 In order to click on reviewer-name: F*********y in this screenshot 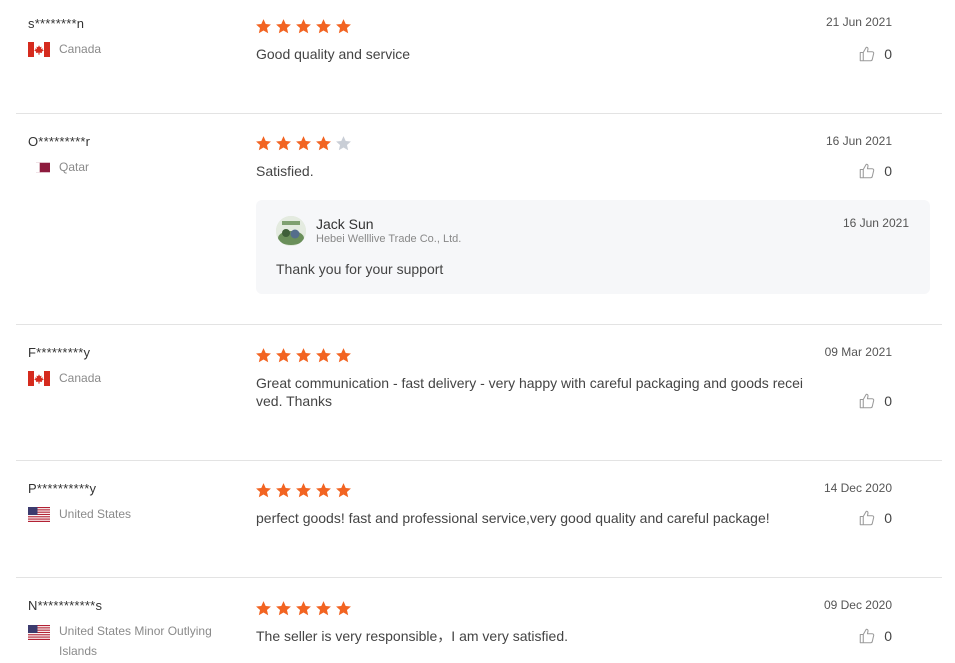, I will do `click(59, 352)`.